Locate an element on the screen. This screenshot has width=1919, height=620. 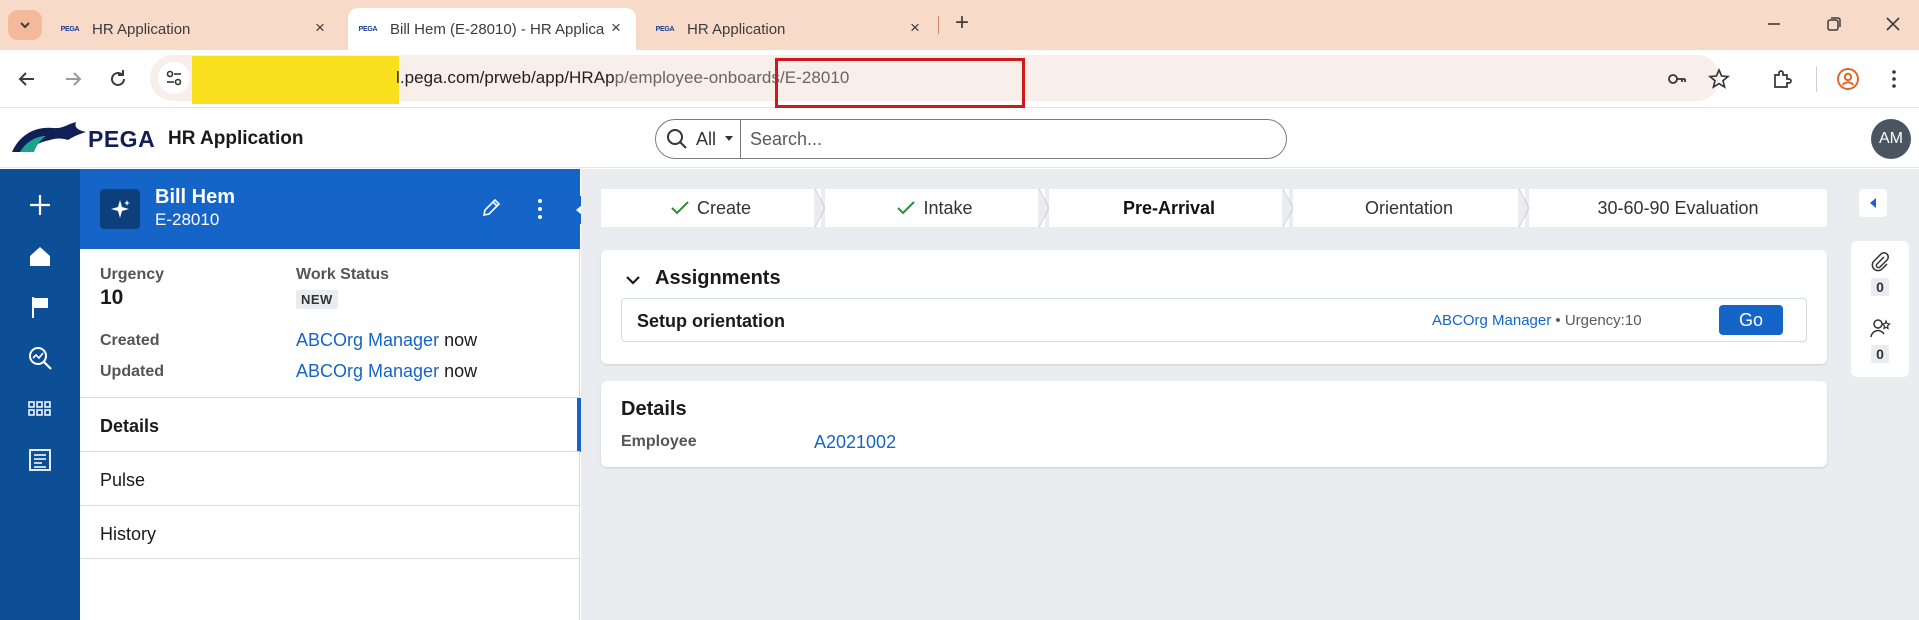
stage-create: Create is located at coordinates (711, 208).